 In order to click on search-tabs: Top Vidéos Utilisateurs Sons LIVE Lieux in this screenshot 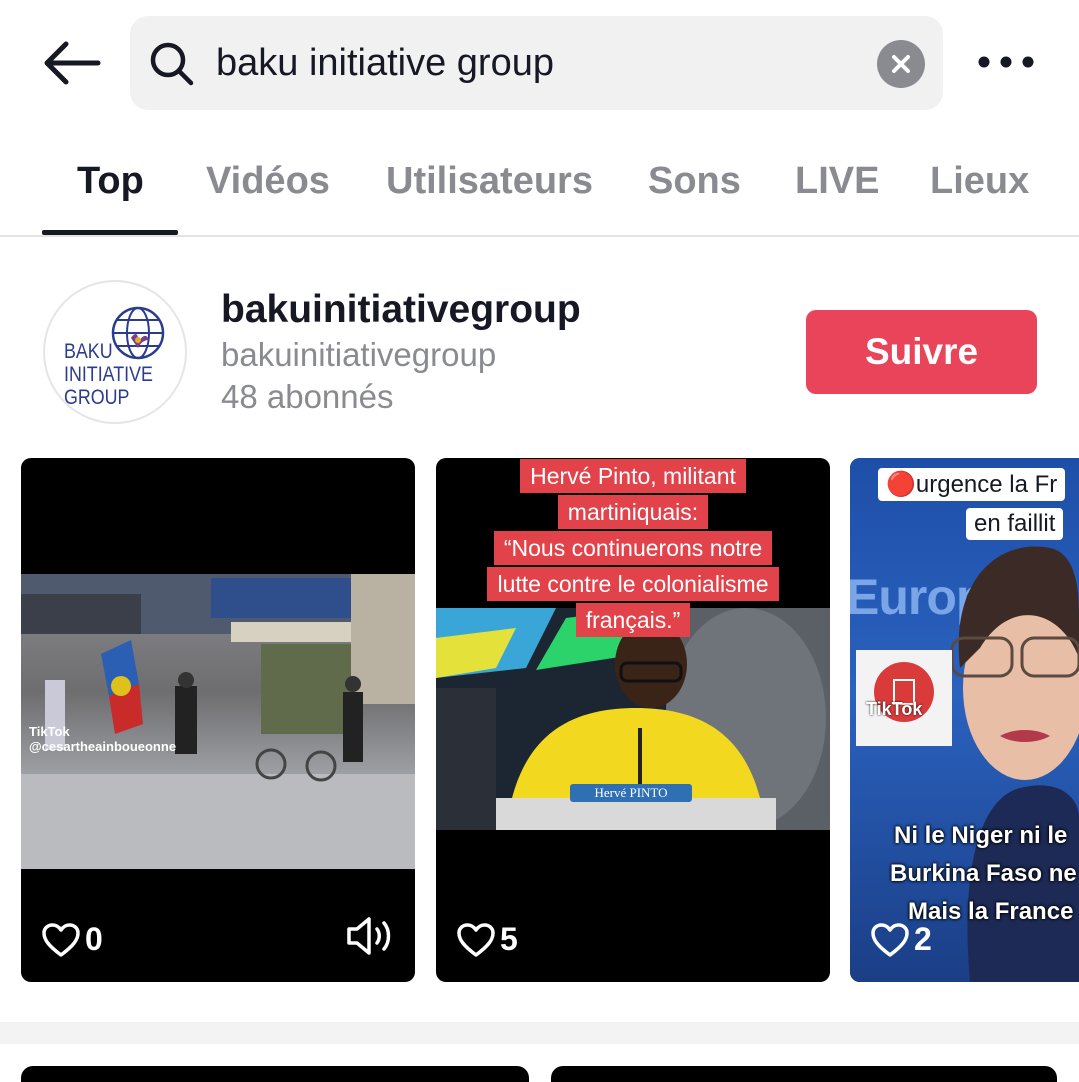, I will do `click(539, 188)`.